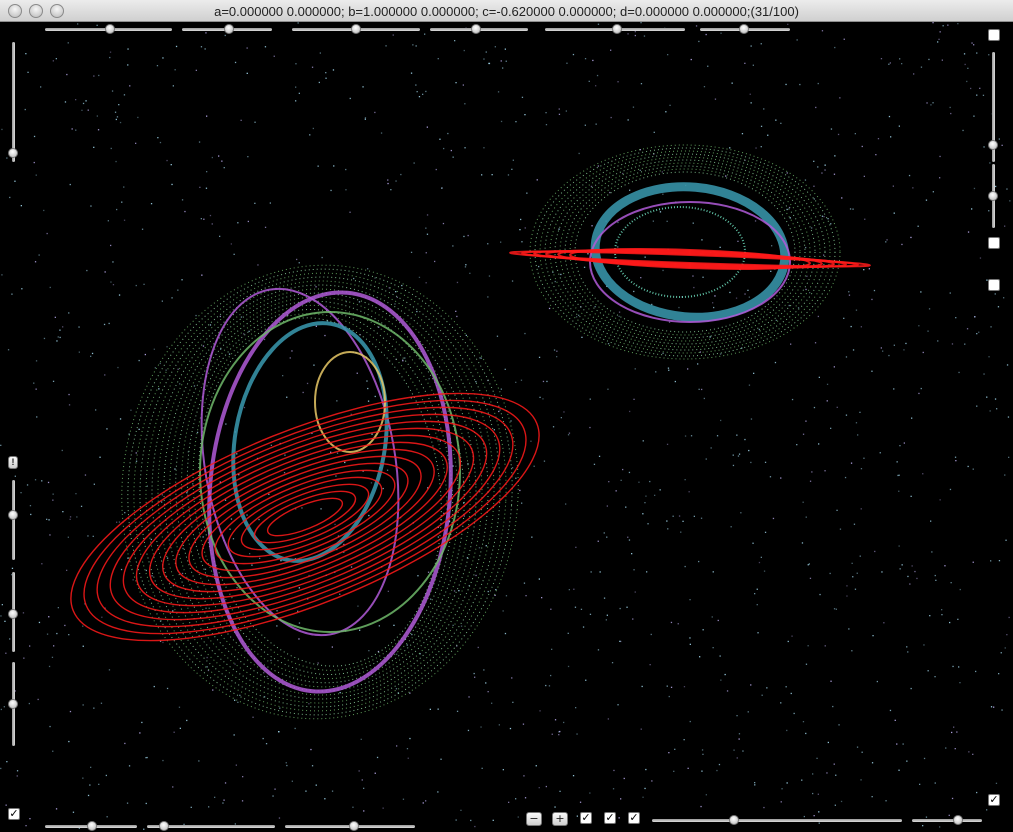  What do you see at coordinates (610, 818) in the screenshot?
I see `checkbox-bottom-mid-2: ✓` at bounding box center [610, 818].